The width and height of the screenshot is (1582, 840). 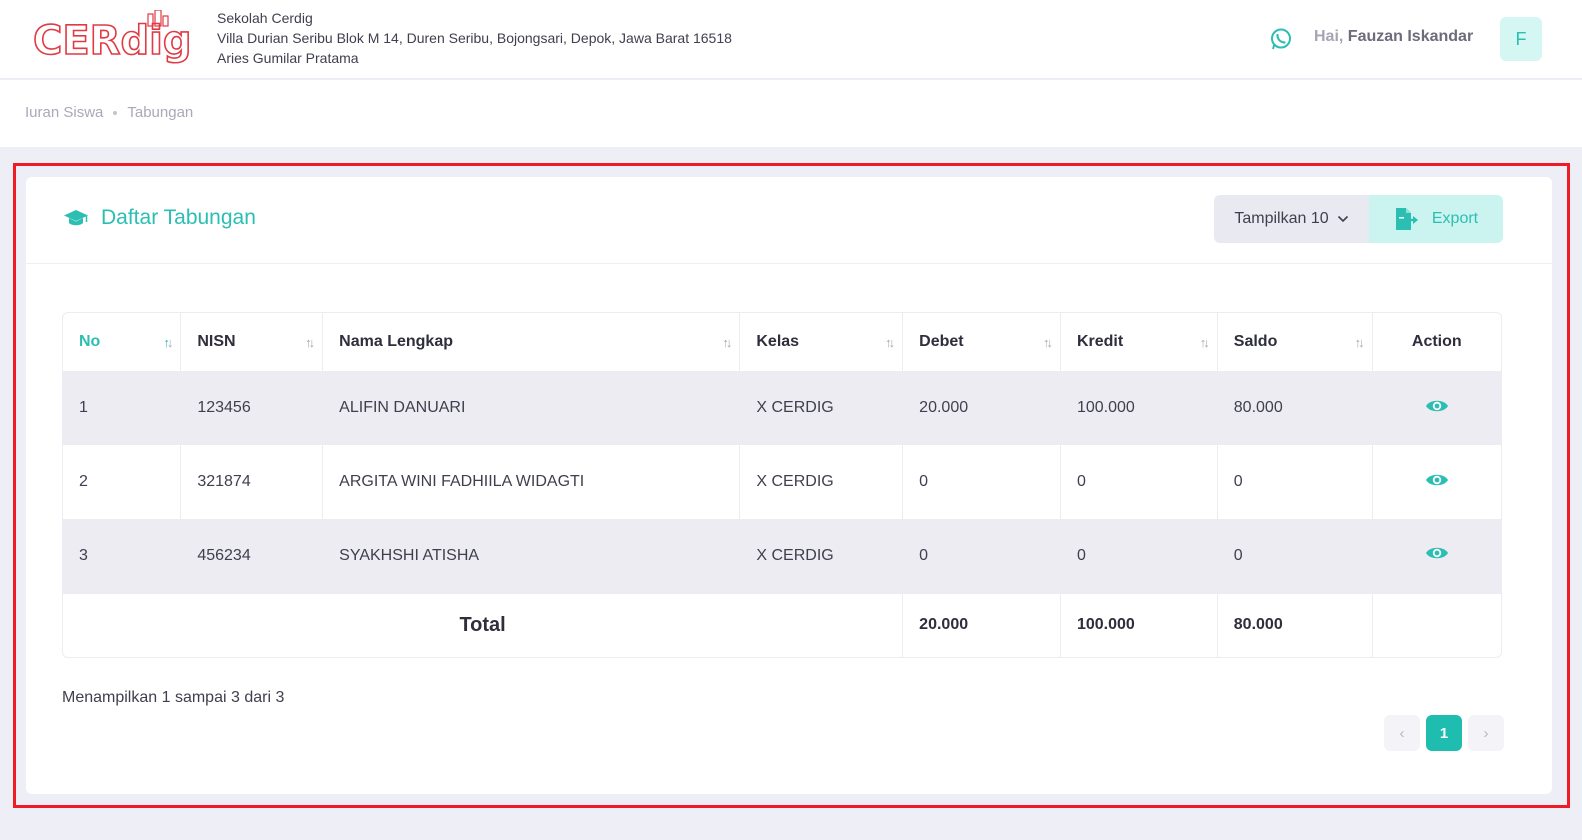 What do you see at coordinates (1281, 39) in the screenshot?
I see `whatsapp-icon` at bounding box center [1281, 39].